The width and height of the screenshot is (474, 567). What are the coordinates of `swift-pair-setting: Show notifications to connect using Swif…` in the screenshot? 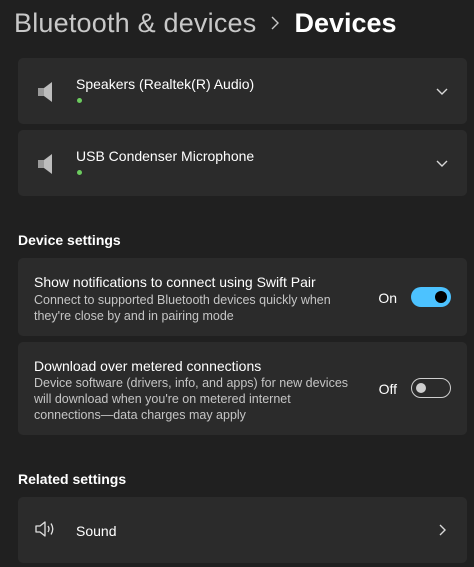 It's located at (242, 297).